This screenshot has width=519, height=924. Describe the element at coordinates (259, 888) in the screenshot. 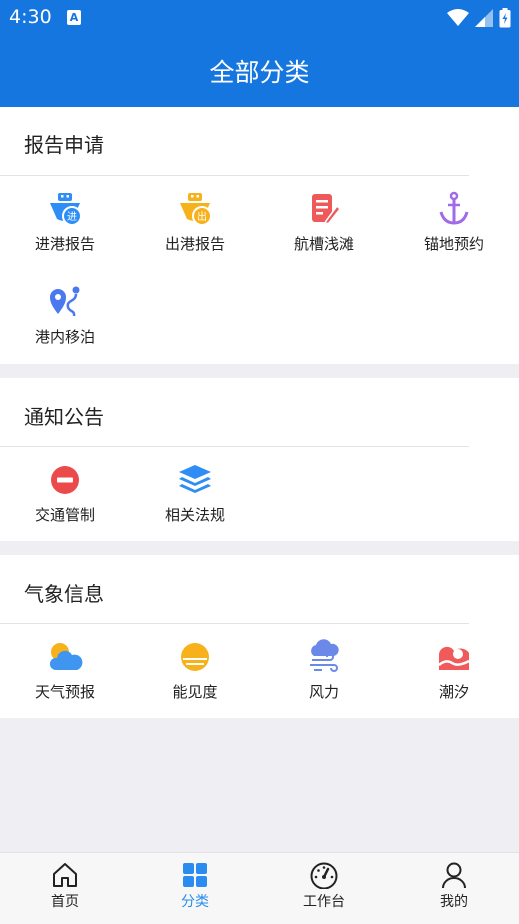

I see `bottom-nav: 首页 分类 工作台 我的` at that location.